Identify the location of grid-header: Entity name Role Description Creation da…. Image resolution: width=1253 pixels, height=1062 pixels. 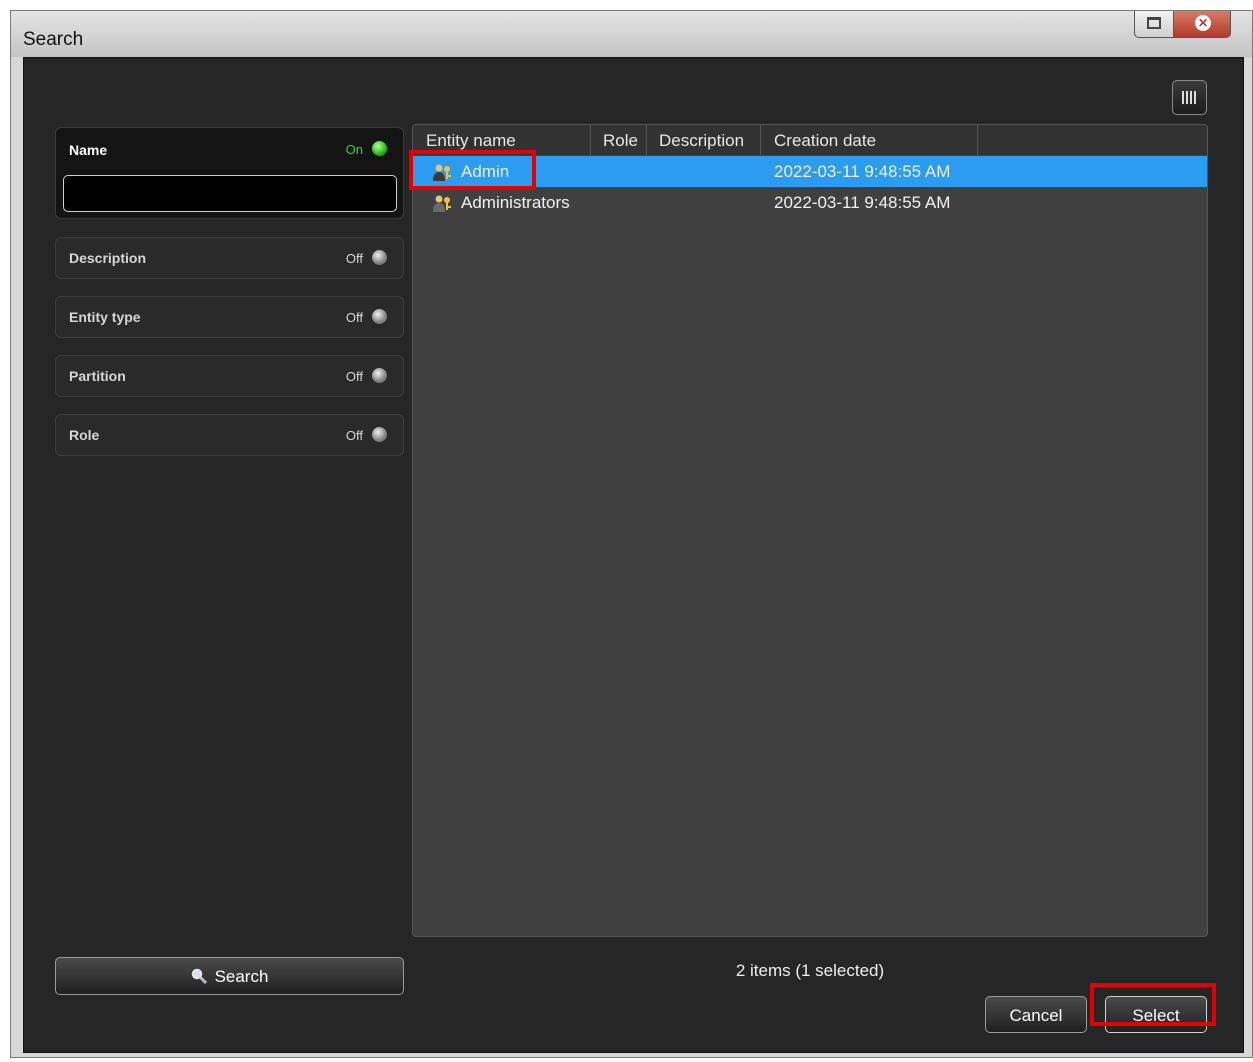
(810, 140).